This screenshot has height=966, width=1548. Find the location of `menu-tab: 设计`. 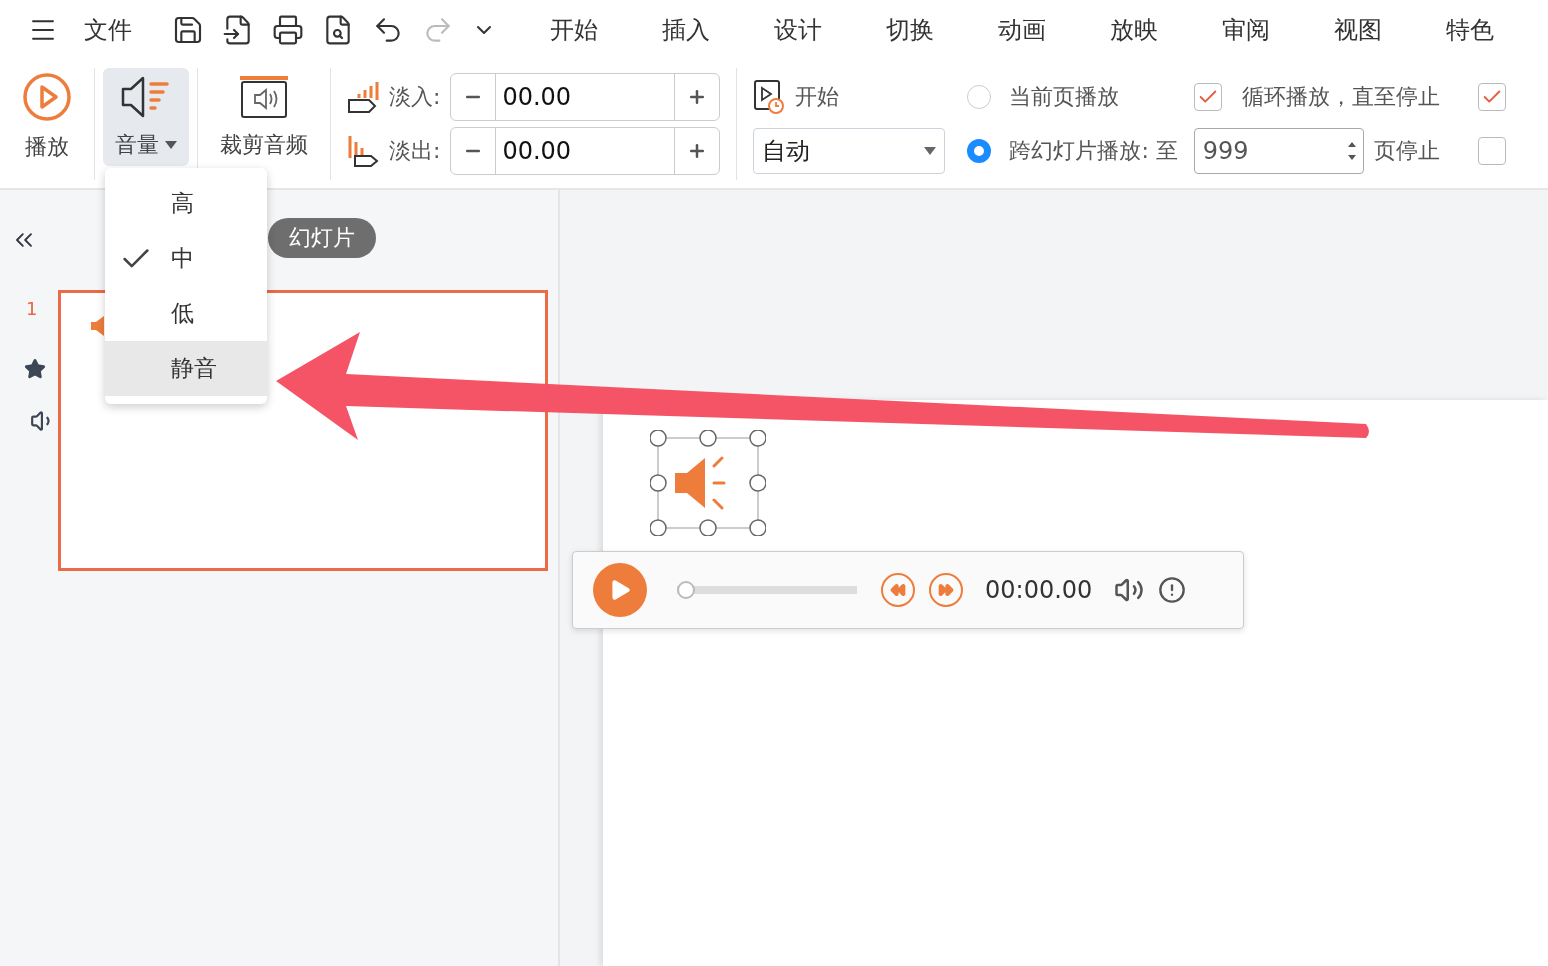

menu-tab: 设计 is located at coordinates (798, 30).